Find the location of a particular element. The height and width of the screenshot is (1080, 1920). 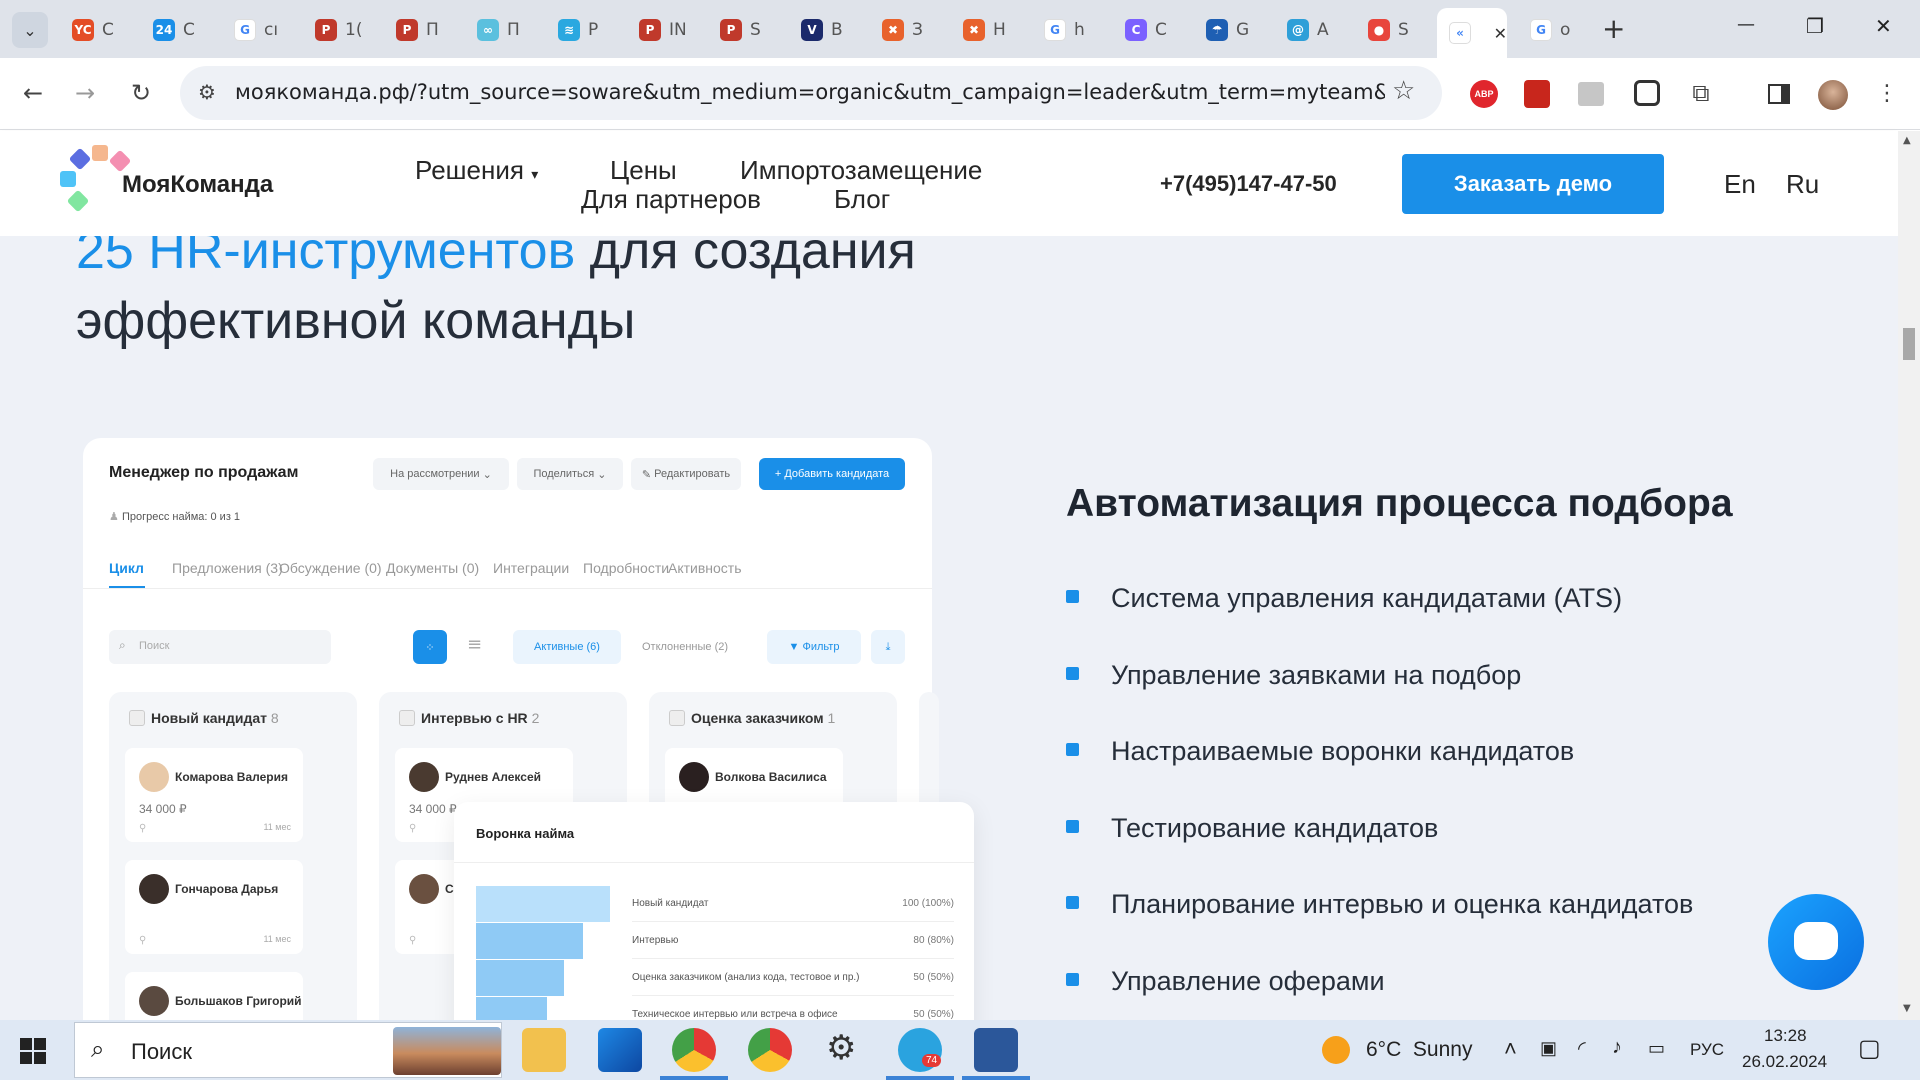

close-tab-icon: ✕ is located at coordinates (1500, 33).